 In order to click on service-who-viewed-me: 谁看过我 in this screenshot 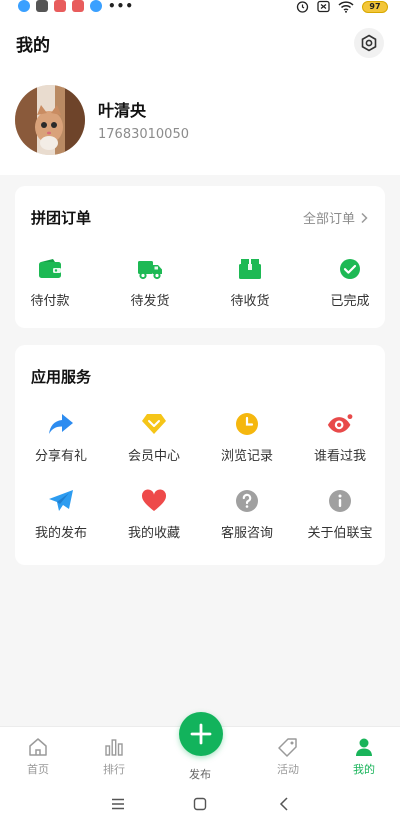, I will do `click(340, 437)`.